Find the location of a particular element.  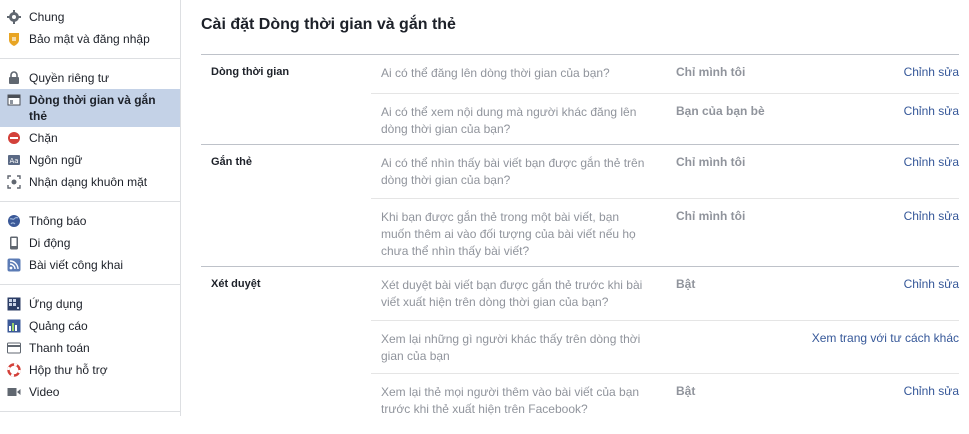

sidebar-item: Thông báo is located at coordinates (90, 221).